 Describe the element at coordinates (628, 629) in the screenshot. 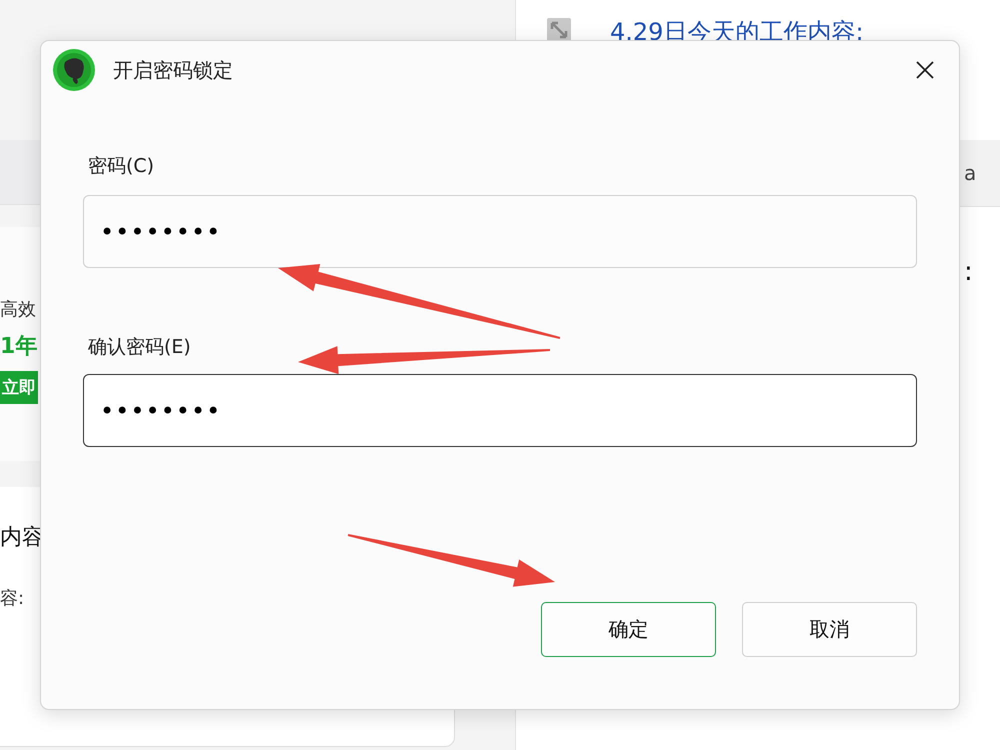

I see `confirm-button: 确定` at that location.